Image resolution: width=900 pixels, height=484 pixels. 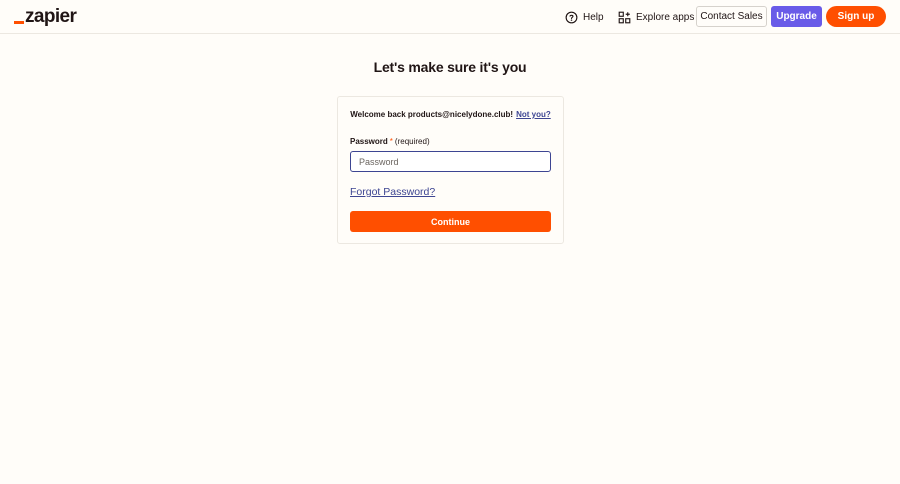 I want to click on explore-apps-link: Explore apps, so click(x=656, y=17).